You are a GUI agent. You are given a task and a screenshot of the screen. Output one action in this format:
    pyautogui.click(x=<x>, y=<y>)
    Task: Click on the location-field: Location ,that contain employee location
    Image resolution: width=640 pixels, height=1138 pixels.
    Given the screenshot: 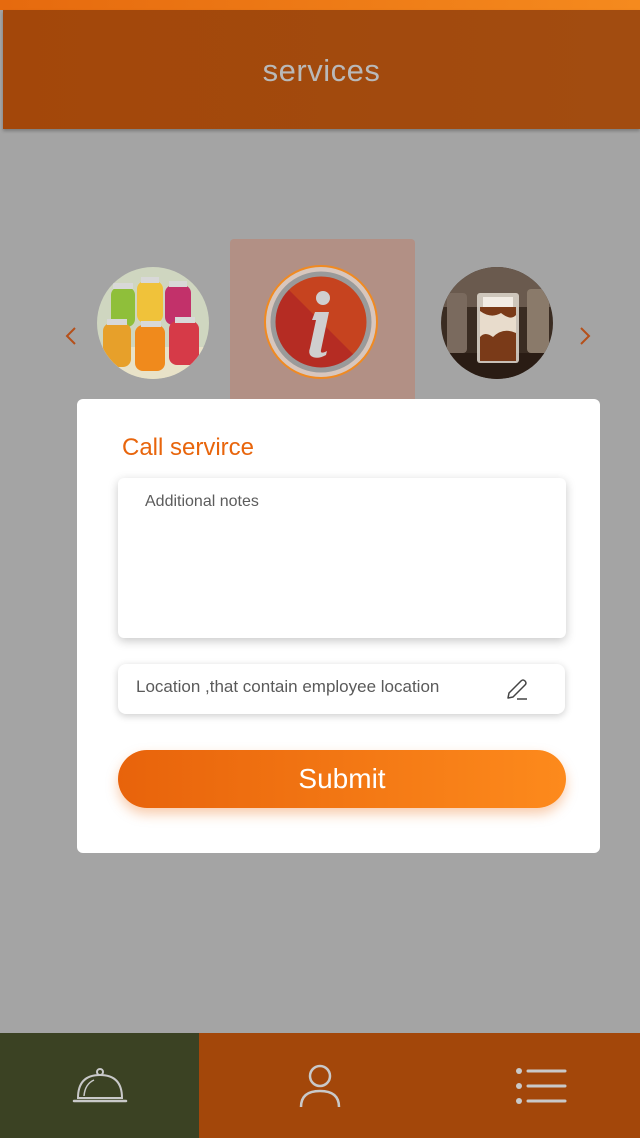 What is the action you would take?
    pyautogui.click(x=341, y=689)
    